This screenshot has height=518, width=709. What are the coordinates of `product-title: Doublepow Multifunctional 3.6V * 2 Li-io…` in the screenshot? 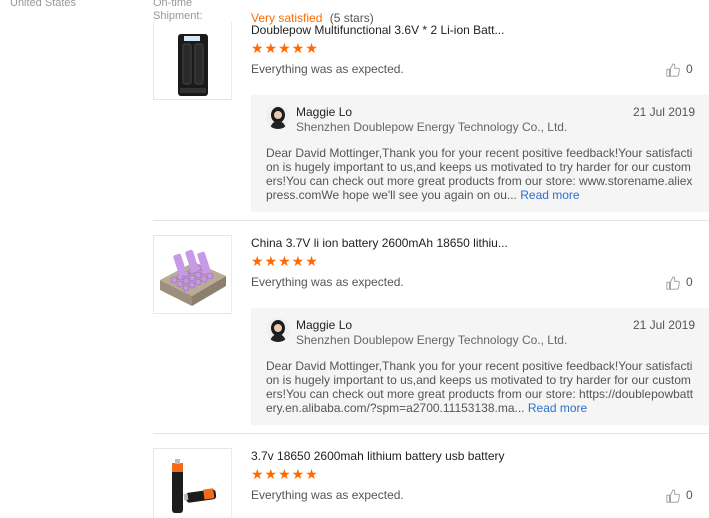 It's located at (377, 30).